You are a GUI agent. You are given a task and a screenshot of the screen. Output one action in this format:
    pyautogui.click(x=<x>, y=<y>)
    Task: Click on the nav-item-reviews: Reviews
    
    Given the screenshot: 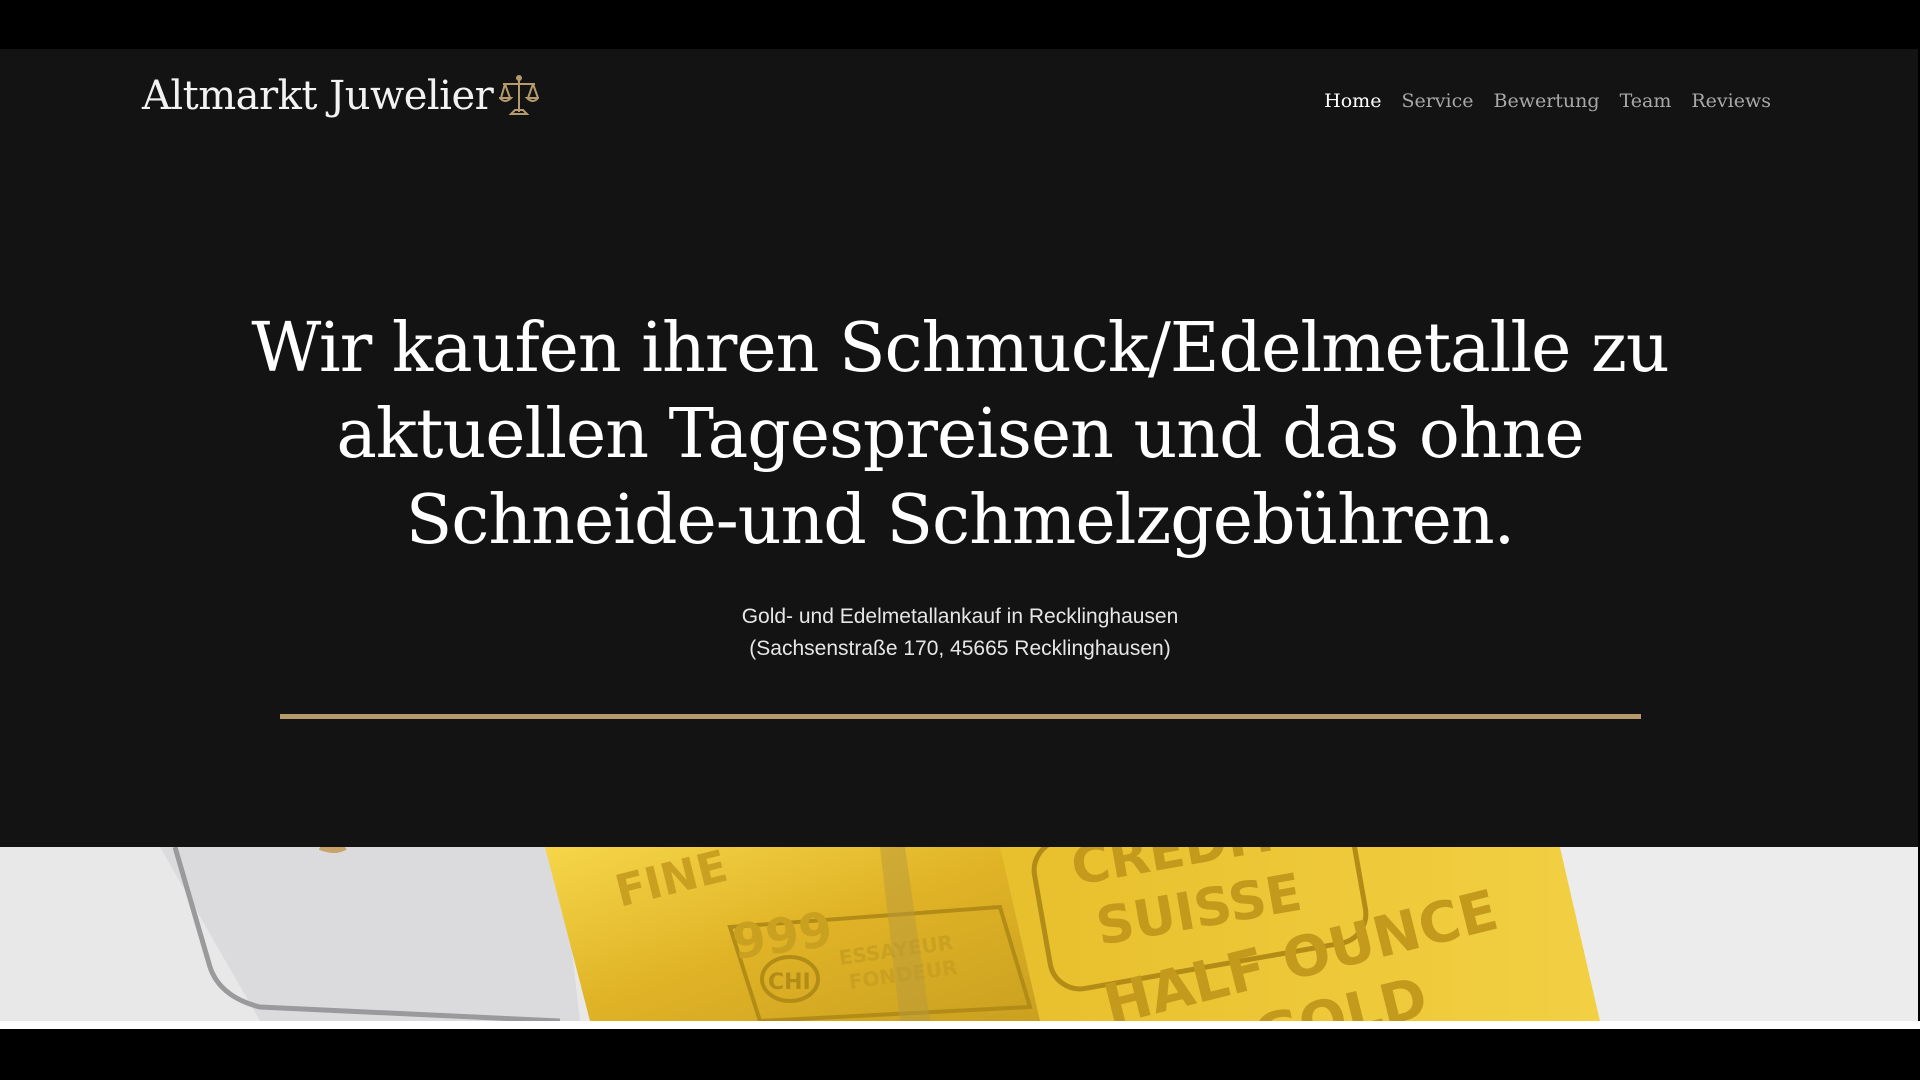 What is the action you would take?
    pyautogui.click(x=1731, y=101)
    